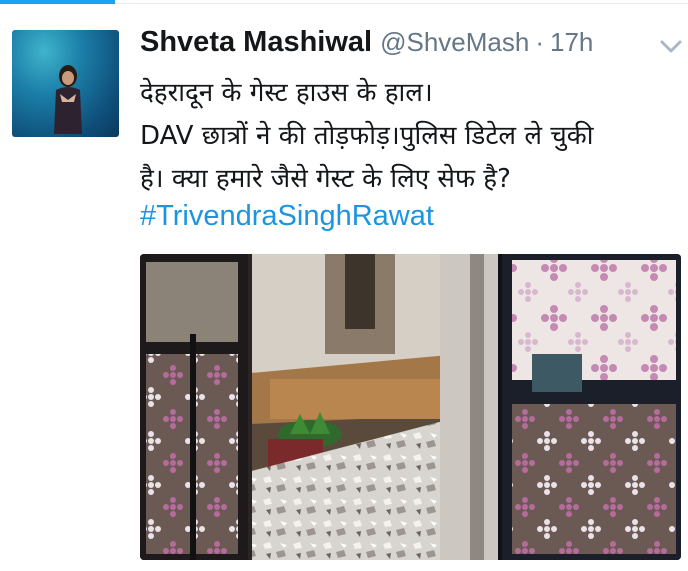  What do you see at coordinates (287, 216) in the screenshot?
I see `hashtag-link: #TrivendraSinghRawat` at bounding box center [287, 216].